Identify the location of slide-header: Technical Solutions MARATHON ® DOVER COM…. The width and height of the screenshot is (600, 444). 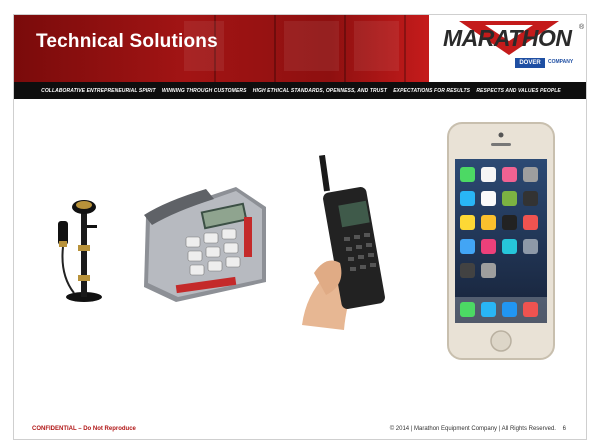
(300, 48).